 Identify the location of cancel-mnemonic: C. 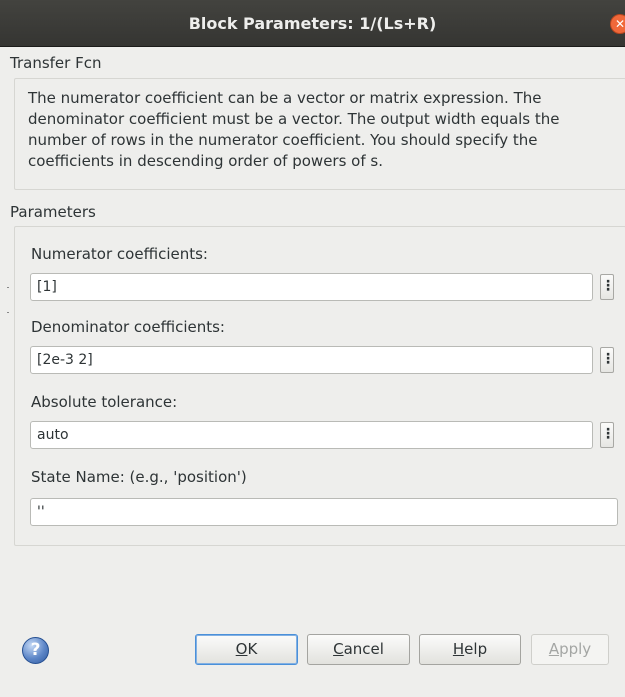
(338, 649).